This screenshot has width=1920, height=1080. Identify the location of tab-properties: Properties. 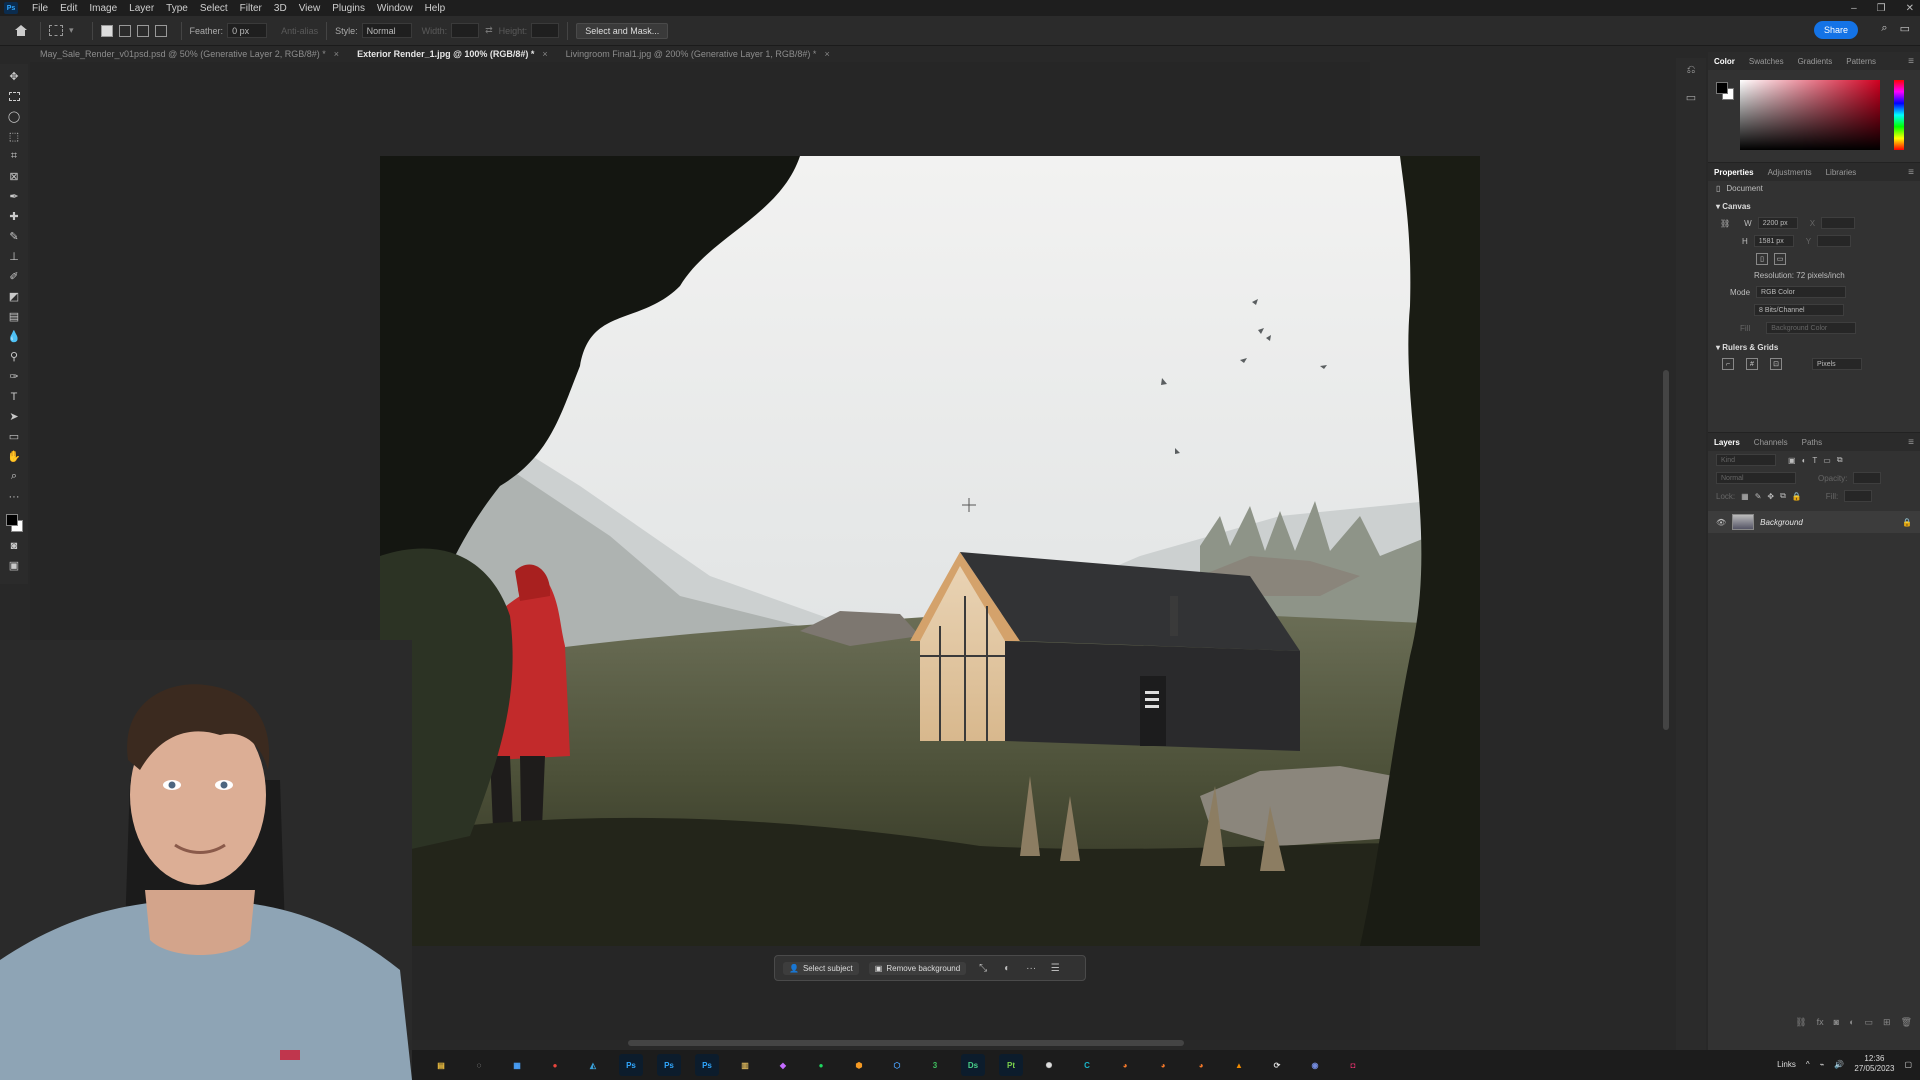
(1734, 172).